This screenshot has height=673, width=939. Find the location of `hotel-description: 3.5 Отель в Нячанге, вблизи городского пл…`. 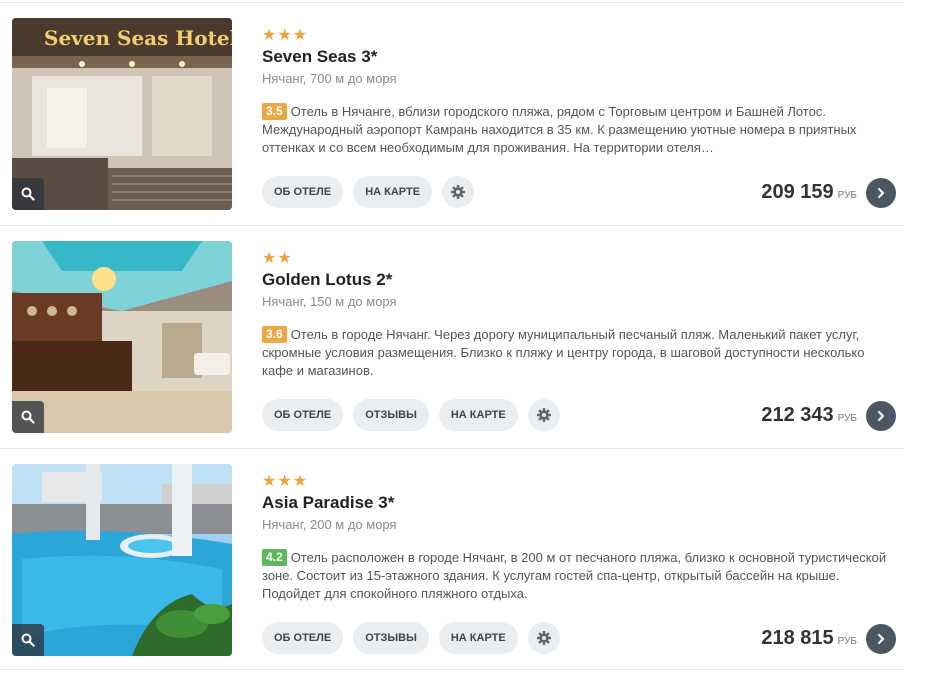

hotel-description: 3.5 Отель в Нячанге, вблизи городского пл… is located at coordinates (580, 130).